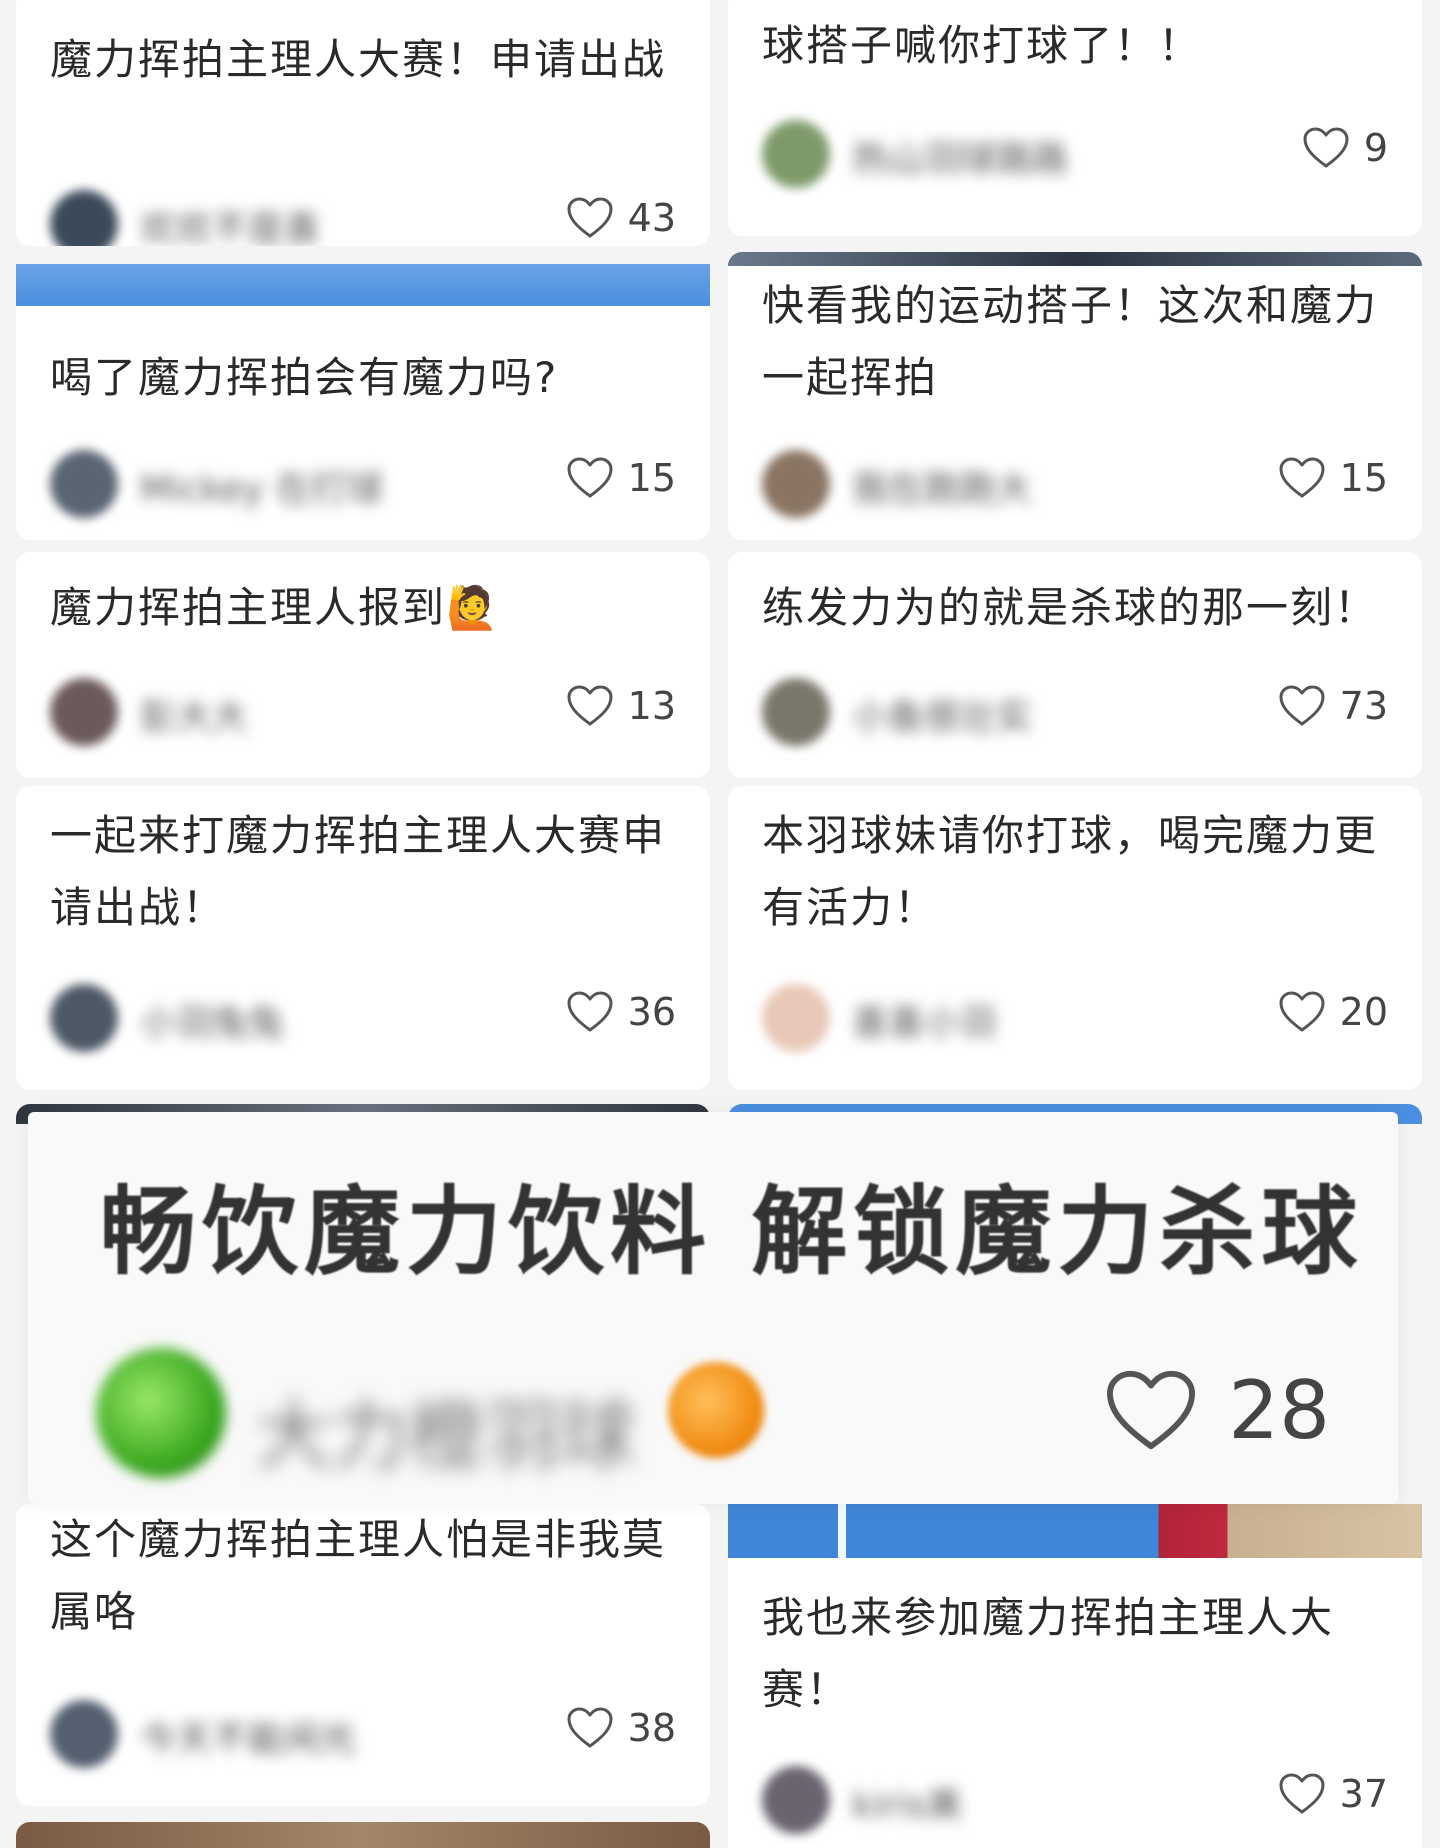 This screenshot has width=1440, height=1848. What do you see at coordinates (1070, 341) in the screenshot?
I see `post-title: 快看我的运动搭子！这次和魔力一起挥拍` at bounding box center [1070, 341].